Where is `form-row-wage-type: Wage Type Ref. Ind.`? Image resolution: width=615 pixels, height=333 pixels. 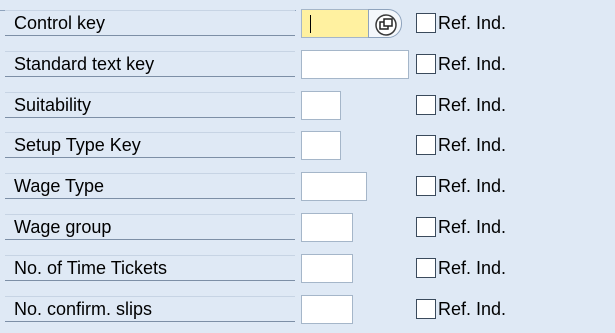
form-row-wage-type: Wage Type Ref. Ind. is located at coordinates (307, 186).